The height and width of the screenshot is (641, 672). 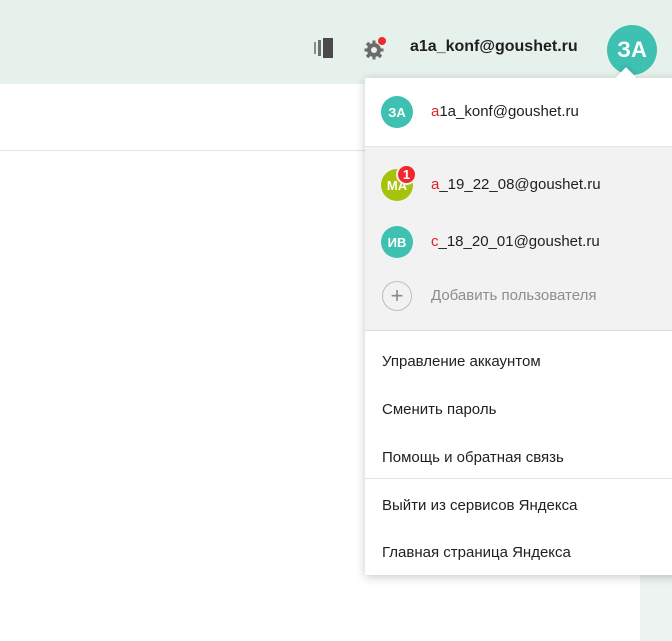 I want to click on account-row: ИВ c_18_20_01@goushet.ru, so click(x=518, y=242).